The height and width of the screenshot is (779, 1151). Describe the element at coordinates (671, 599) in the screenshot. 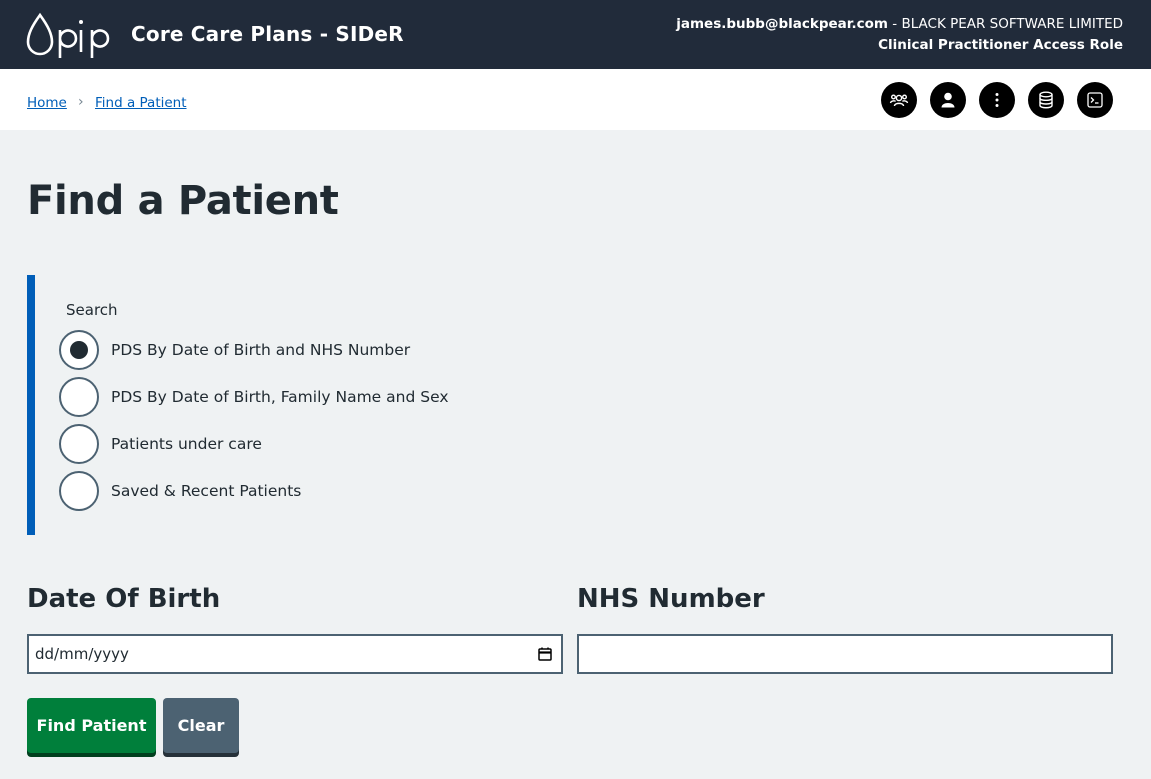

I see `nhs-number-label: NHS Number` at that location.